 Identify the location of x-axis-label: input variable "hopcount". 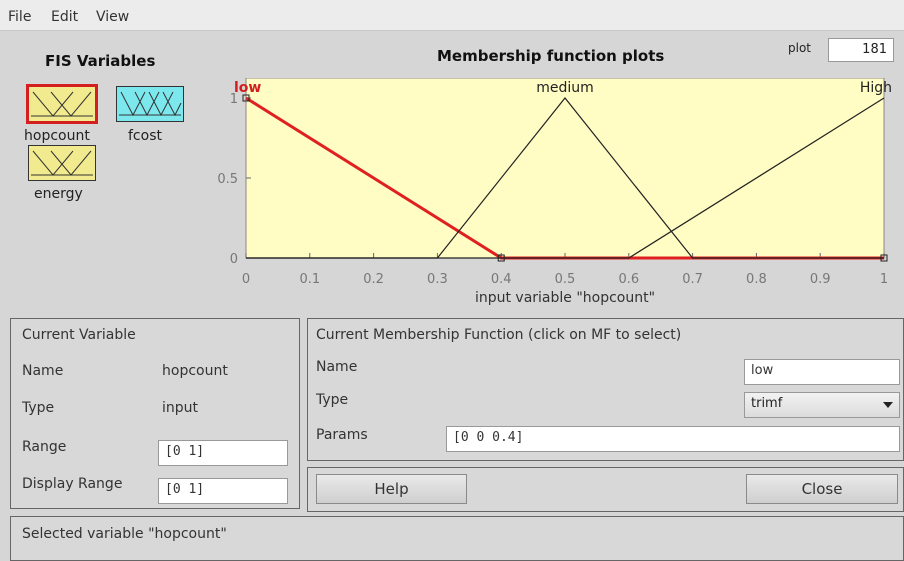
(565, 298).